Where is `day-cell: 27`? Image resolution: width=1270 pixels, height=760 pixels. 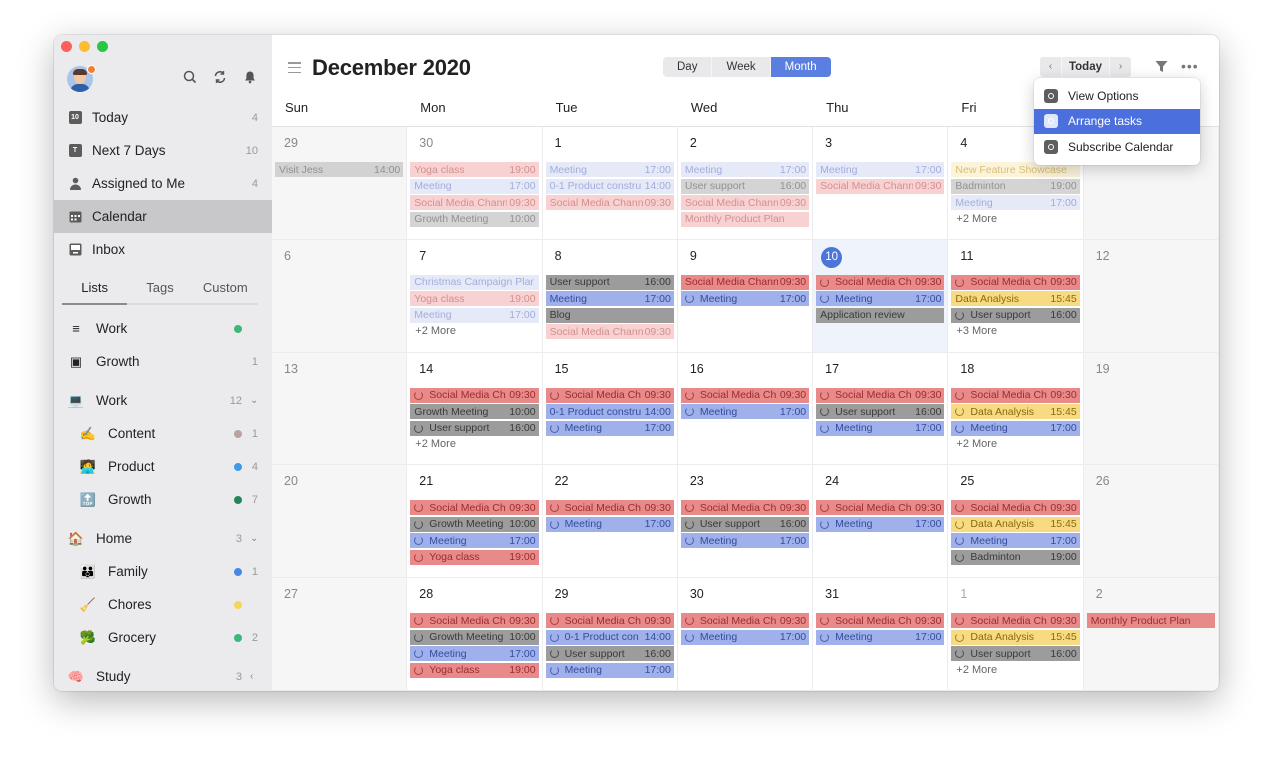
day-cell: 27 is located at coordinates (340, 634).